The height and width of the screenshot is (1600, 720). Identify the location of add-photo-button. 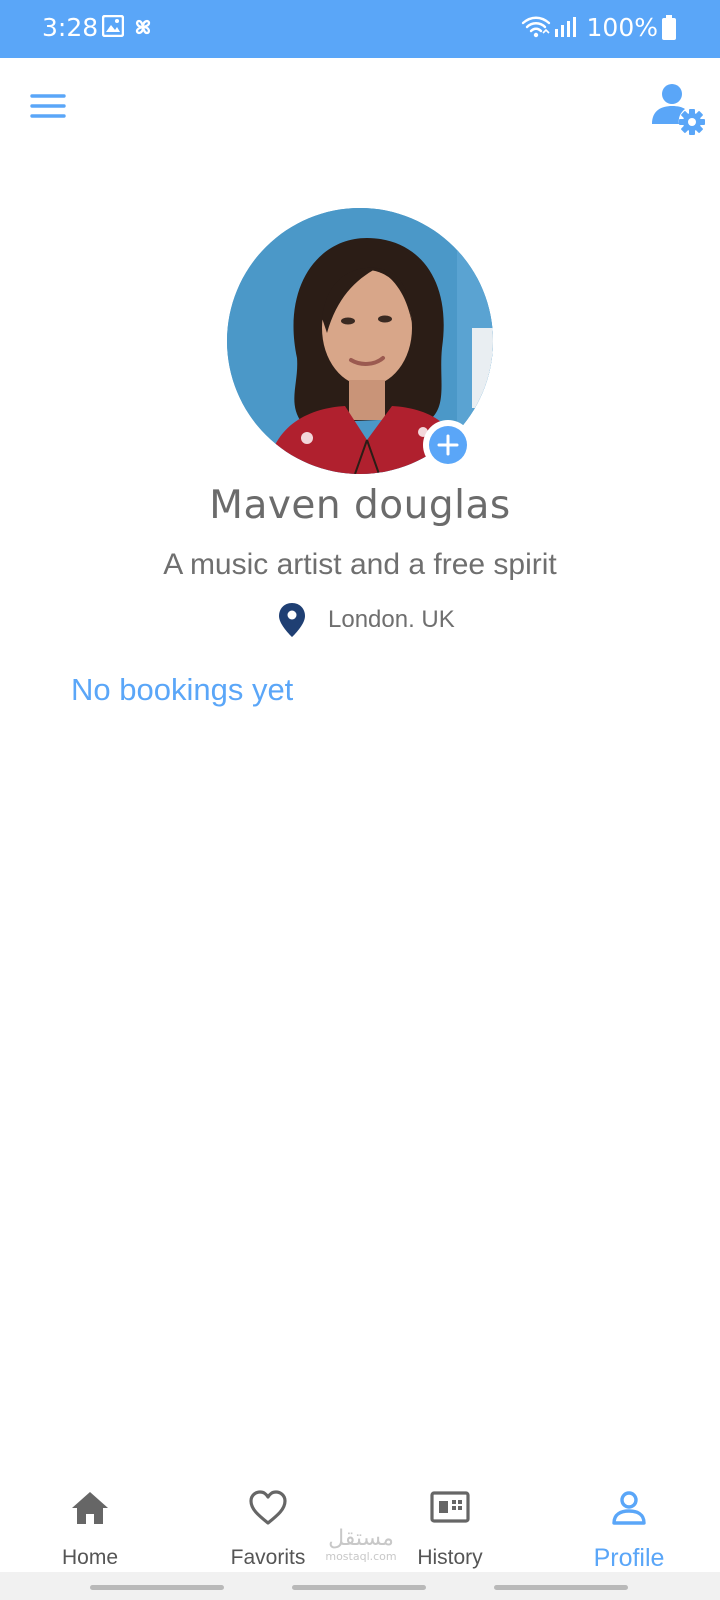
(448, 445).